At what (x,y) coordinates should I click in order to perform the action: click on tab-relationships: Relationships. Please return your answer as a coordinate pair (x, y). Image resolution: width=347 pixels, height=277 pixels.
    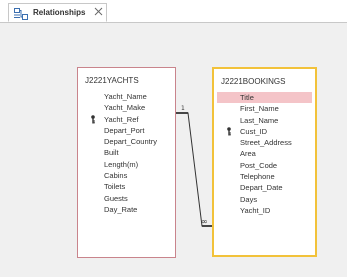
    Looking at the image, I should click on (57, 12).